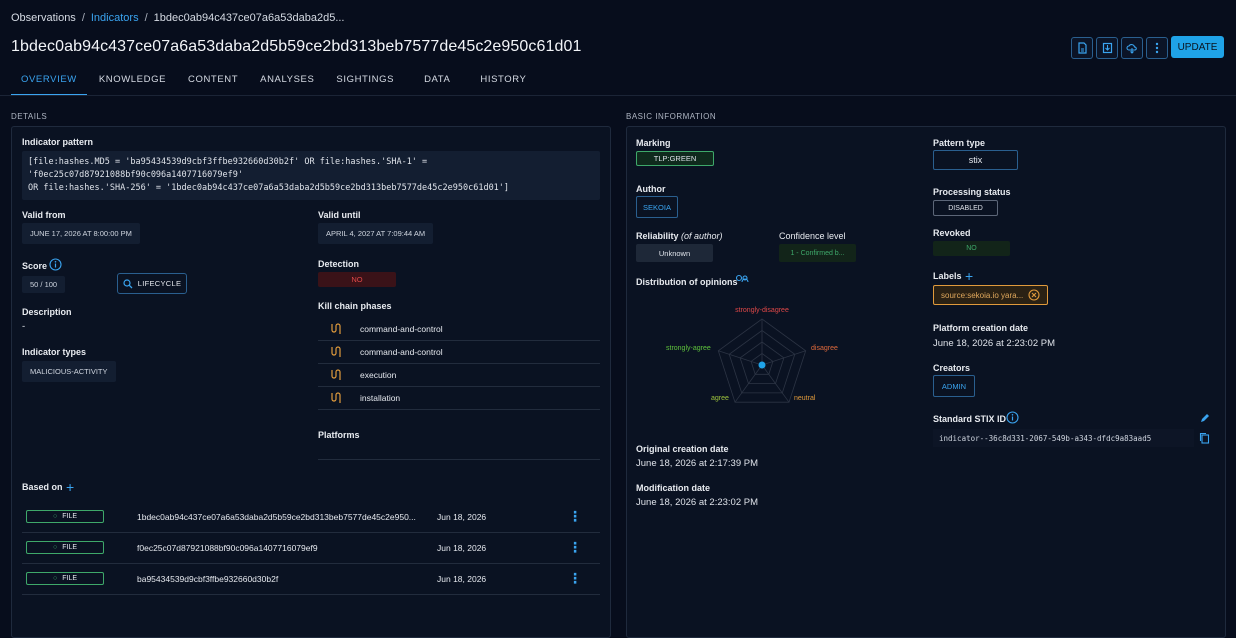  Describe the element at coordinates (44, 284) in the screenshot. I see `score-value: 50 / 100` at that location.